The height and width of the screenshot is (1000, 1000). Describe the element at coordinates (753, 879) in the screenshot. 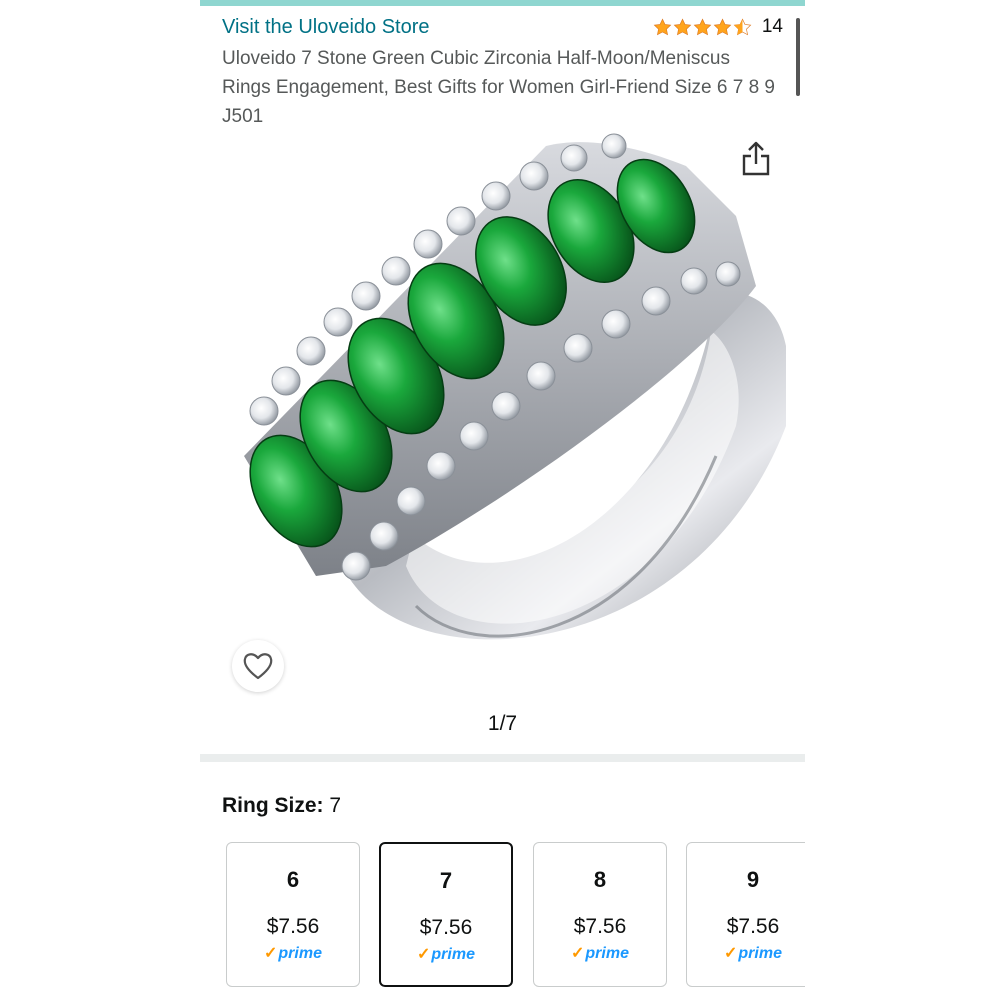

I see `size-value: 9` at that location.